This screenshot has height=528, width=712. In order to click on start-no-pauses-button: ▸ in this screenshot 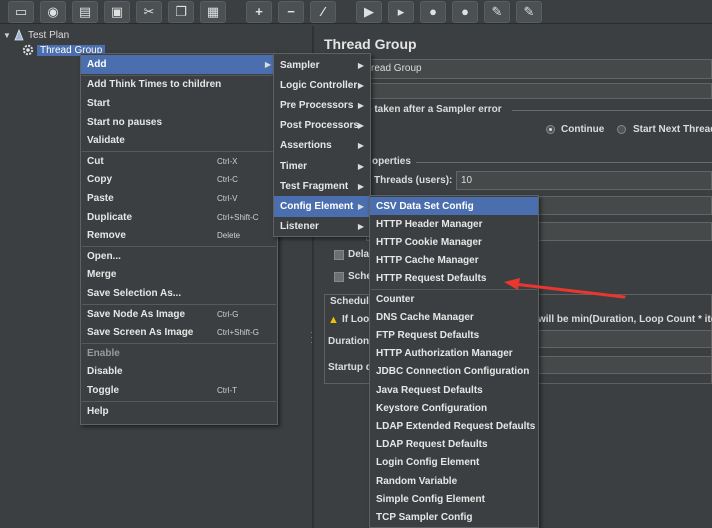, I will do `click(401, 11)`.